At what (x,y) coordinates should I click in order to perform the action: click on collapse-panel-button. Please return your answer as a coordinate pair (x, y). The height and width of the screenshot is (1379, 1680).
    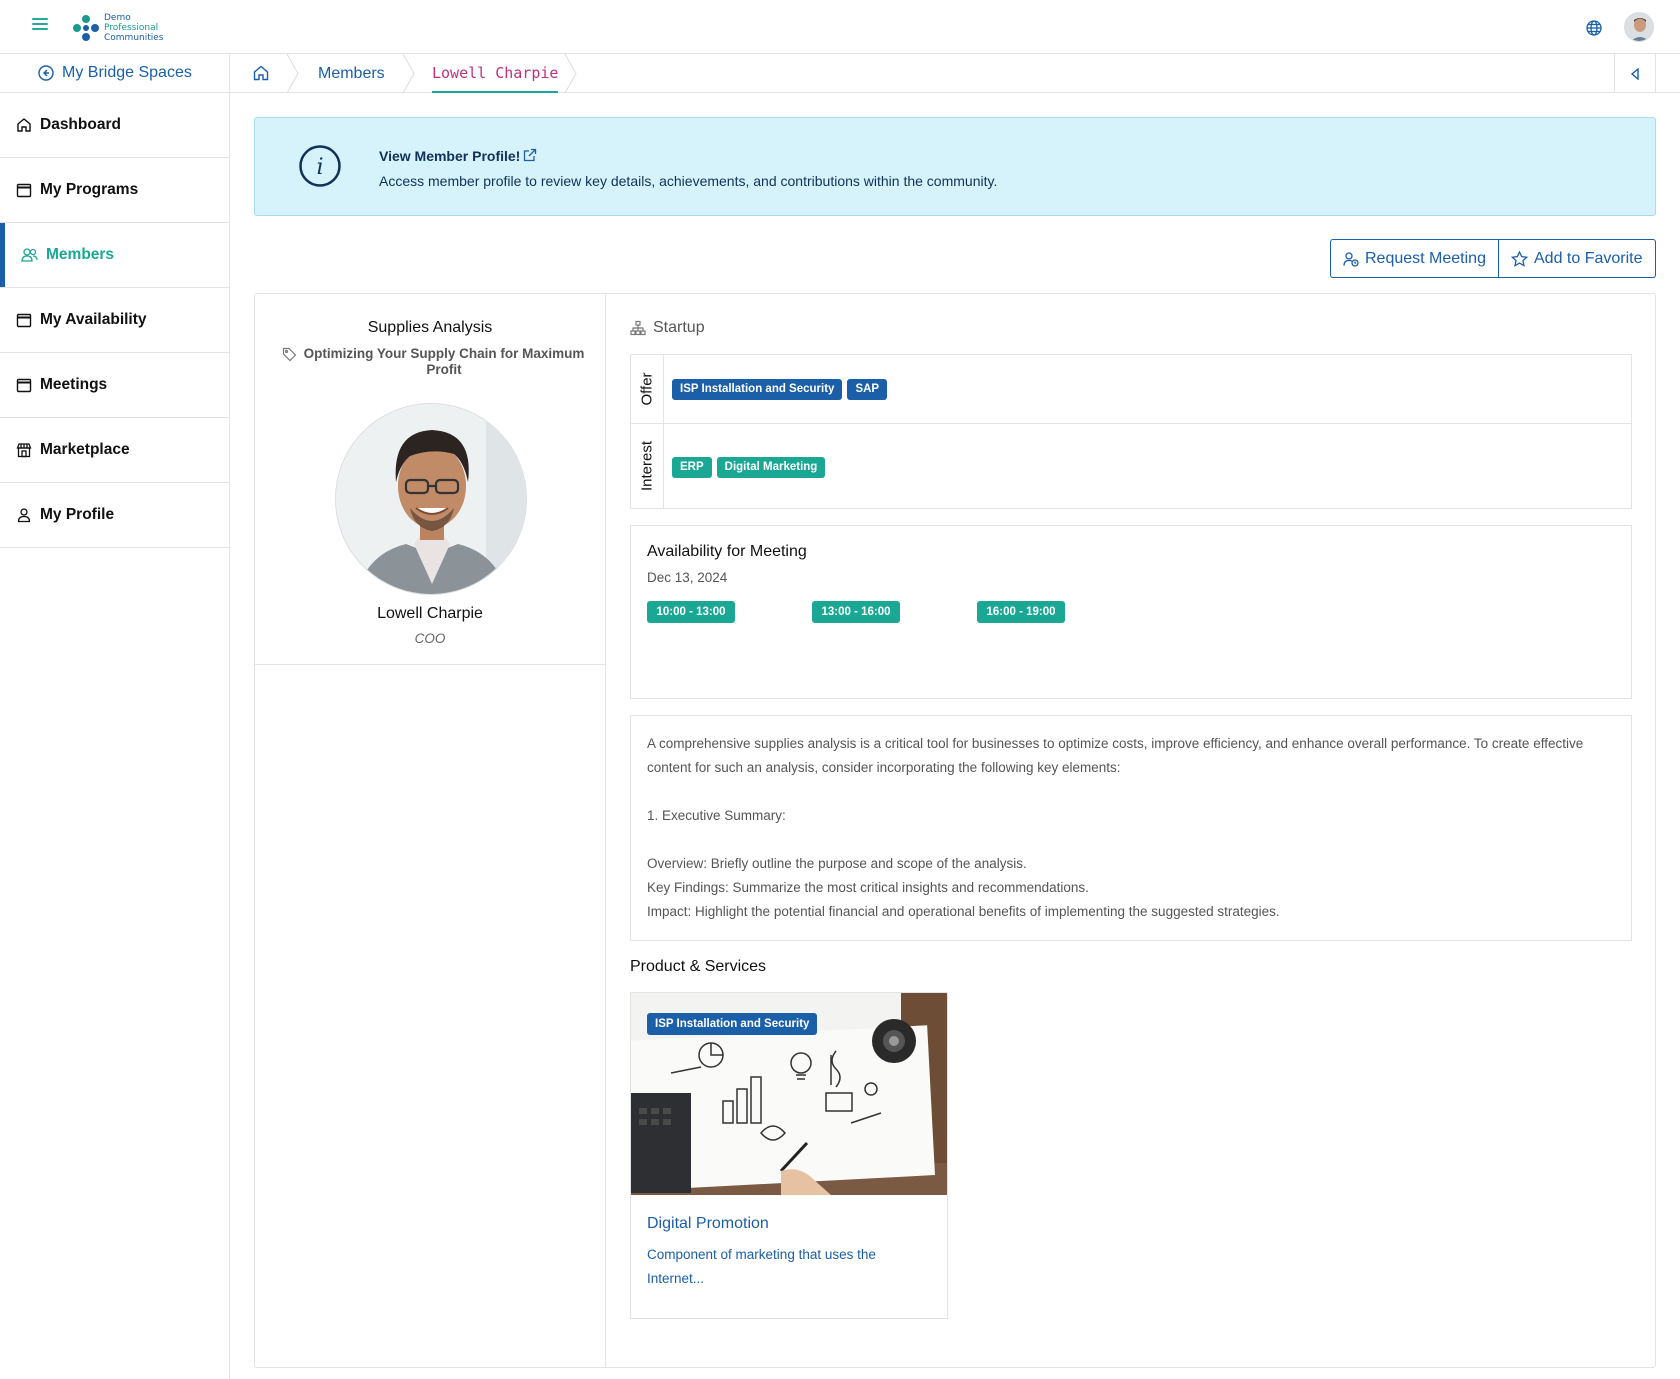
    Looking at the image, I should click on (1635, 73).